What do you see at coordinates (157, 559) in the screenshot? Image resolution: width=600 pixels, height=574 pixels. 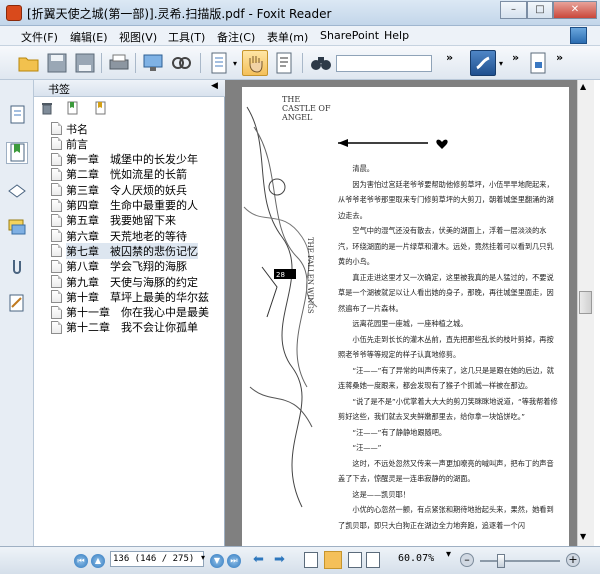 I see `page-number-input` at bounding box center [157, 559].